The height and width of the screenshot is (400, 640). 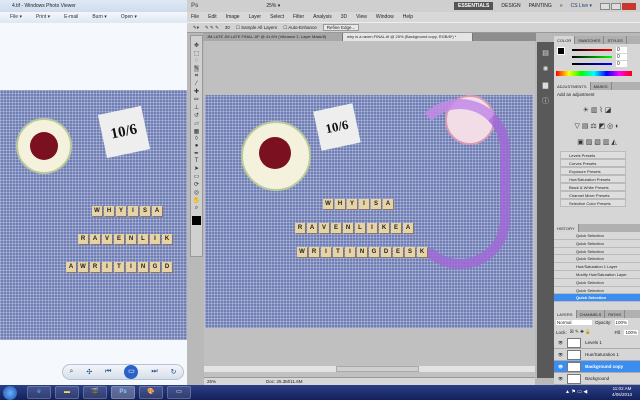 What do you see at coordinates (344, 17) in the screenshot?
I see `menu-3d: 3D` at bounding box center [344, 17].